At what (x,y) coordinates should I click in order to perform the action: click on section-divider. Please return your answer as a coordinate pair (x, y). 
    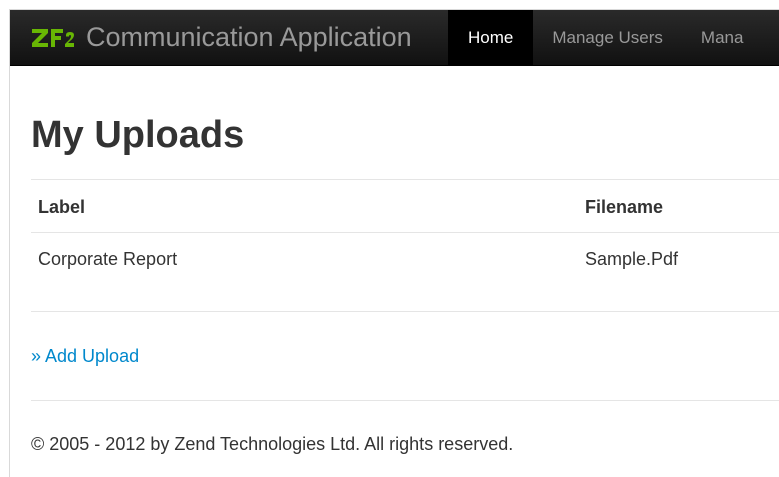
    Looking at the image, I should click on (405, 311).